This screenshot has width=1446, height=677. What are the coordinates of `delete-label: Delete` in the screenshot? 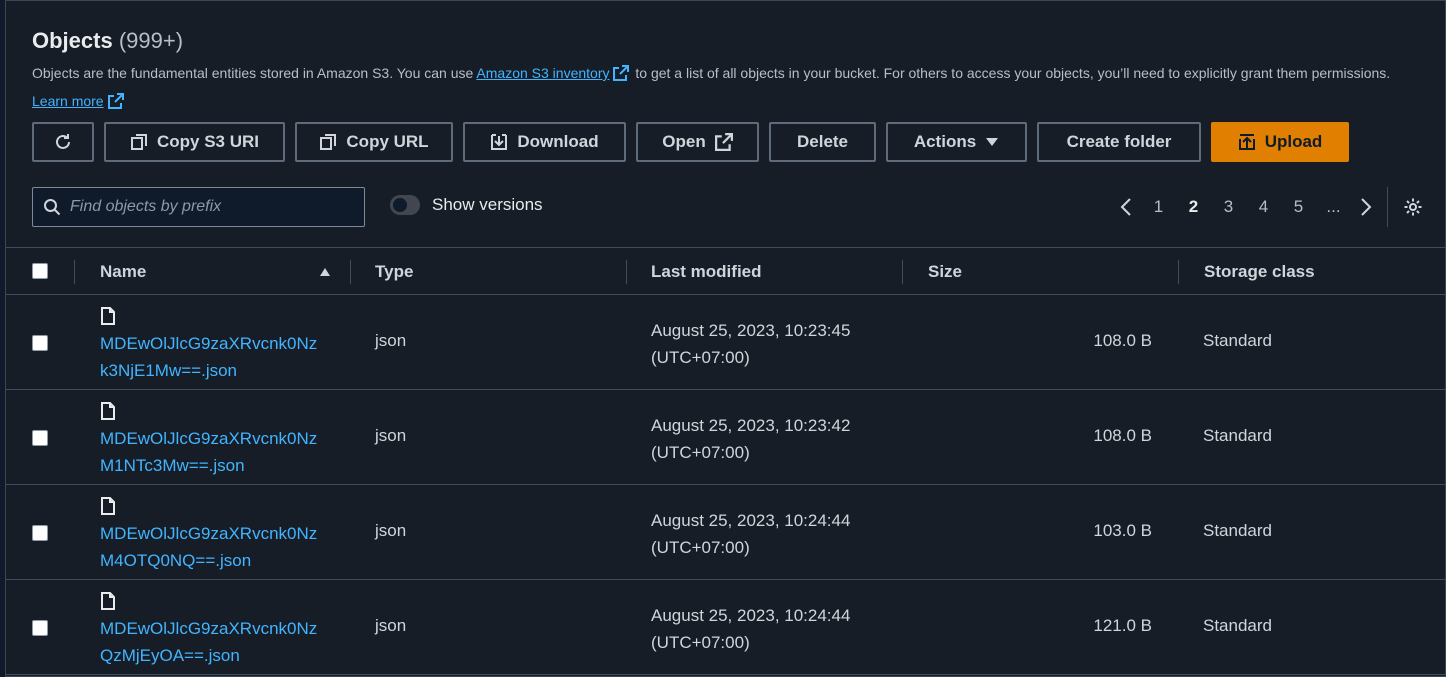 It's located at (822, 141).